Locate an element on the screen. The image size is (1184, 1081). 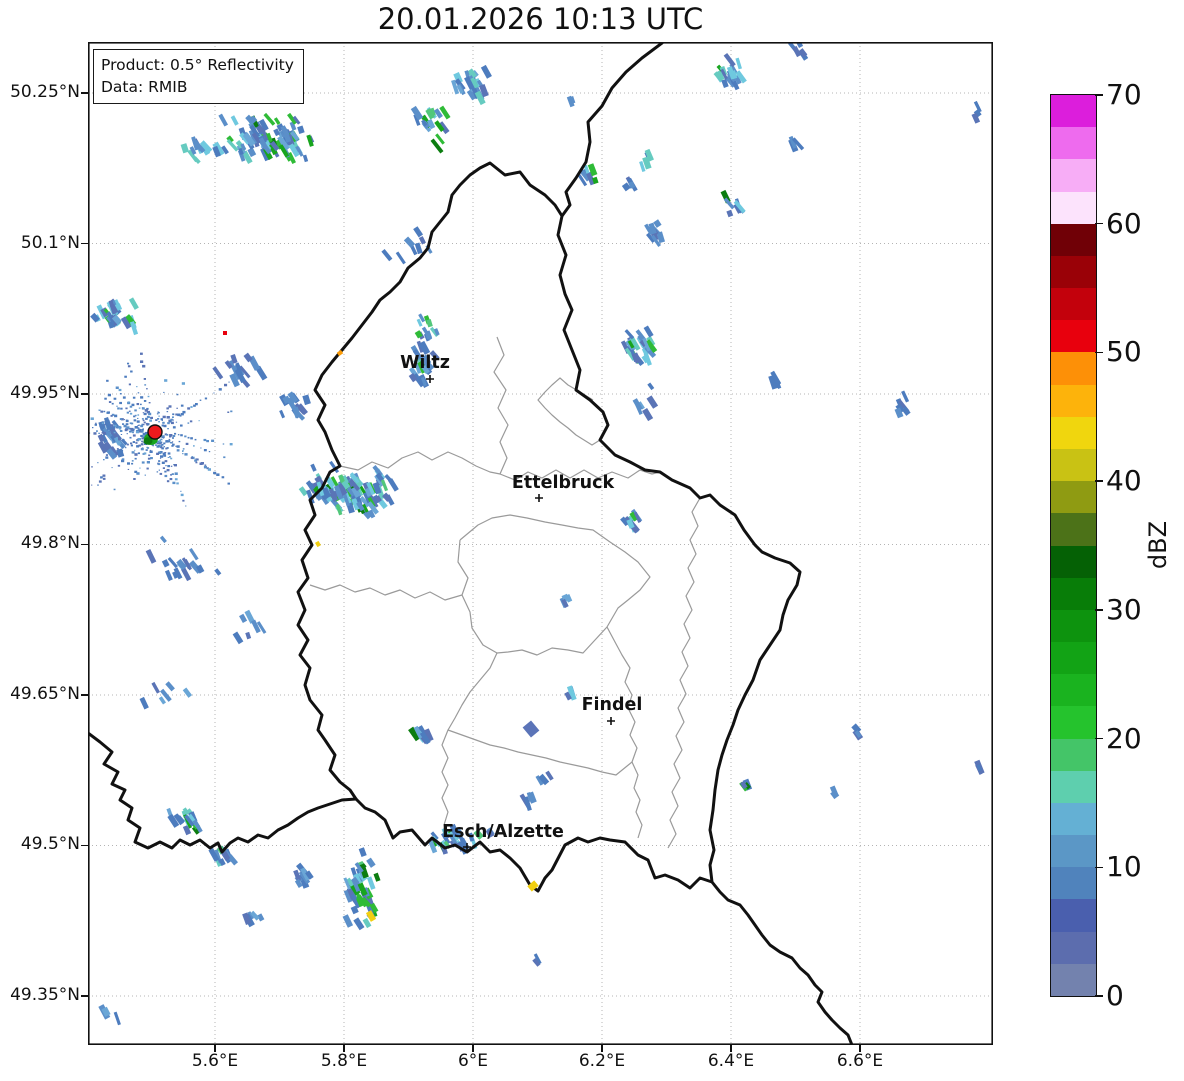
product-line: Product: 0.5° Reflectivity is located at coordinates (197, 65).